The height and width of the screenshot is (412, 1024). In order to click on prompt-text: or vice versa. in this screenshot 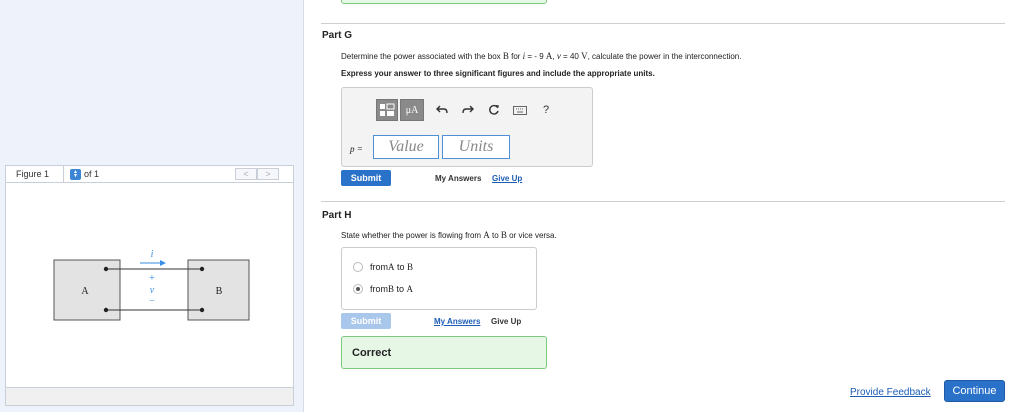, I will do `click(531, 235)`.